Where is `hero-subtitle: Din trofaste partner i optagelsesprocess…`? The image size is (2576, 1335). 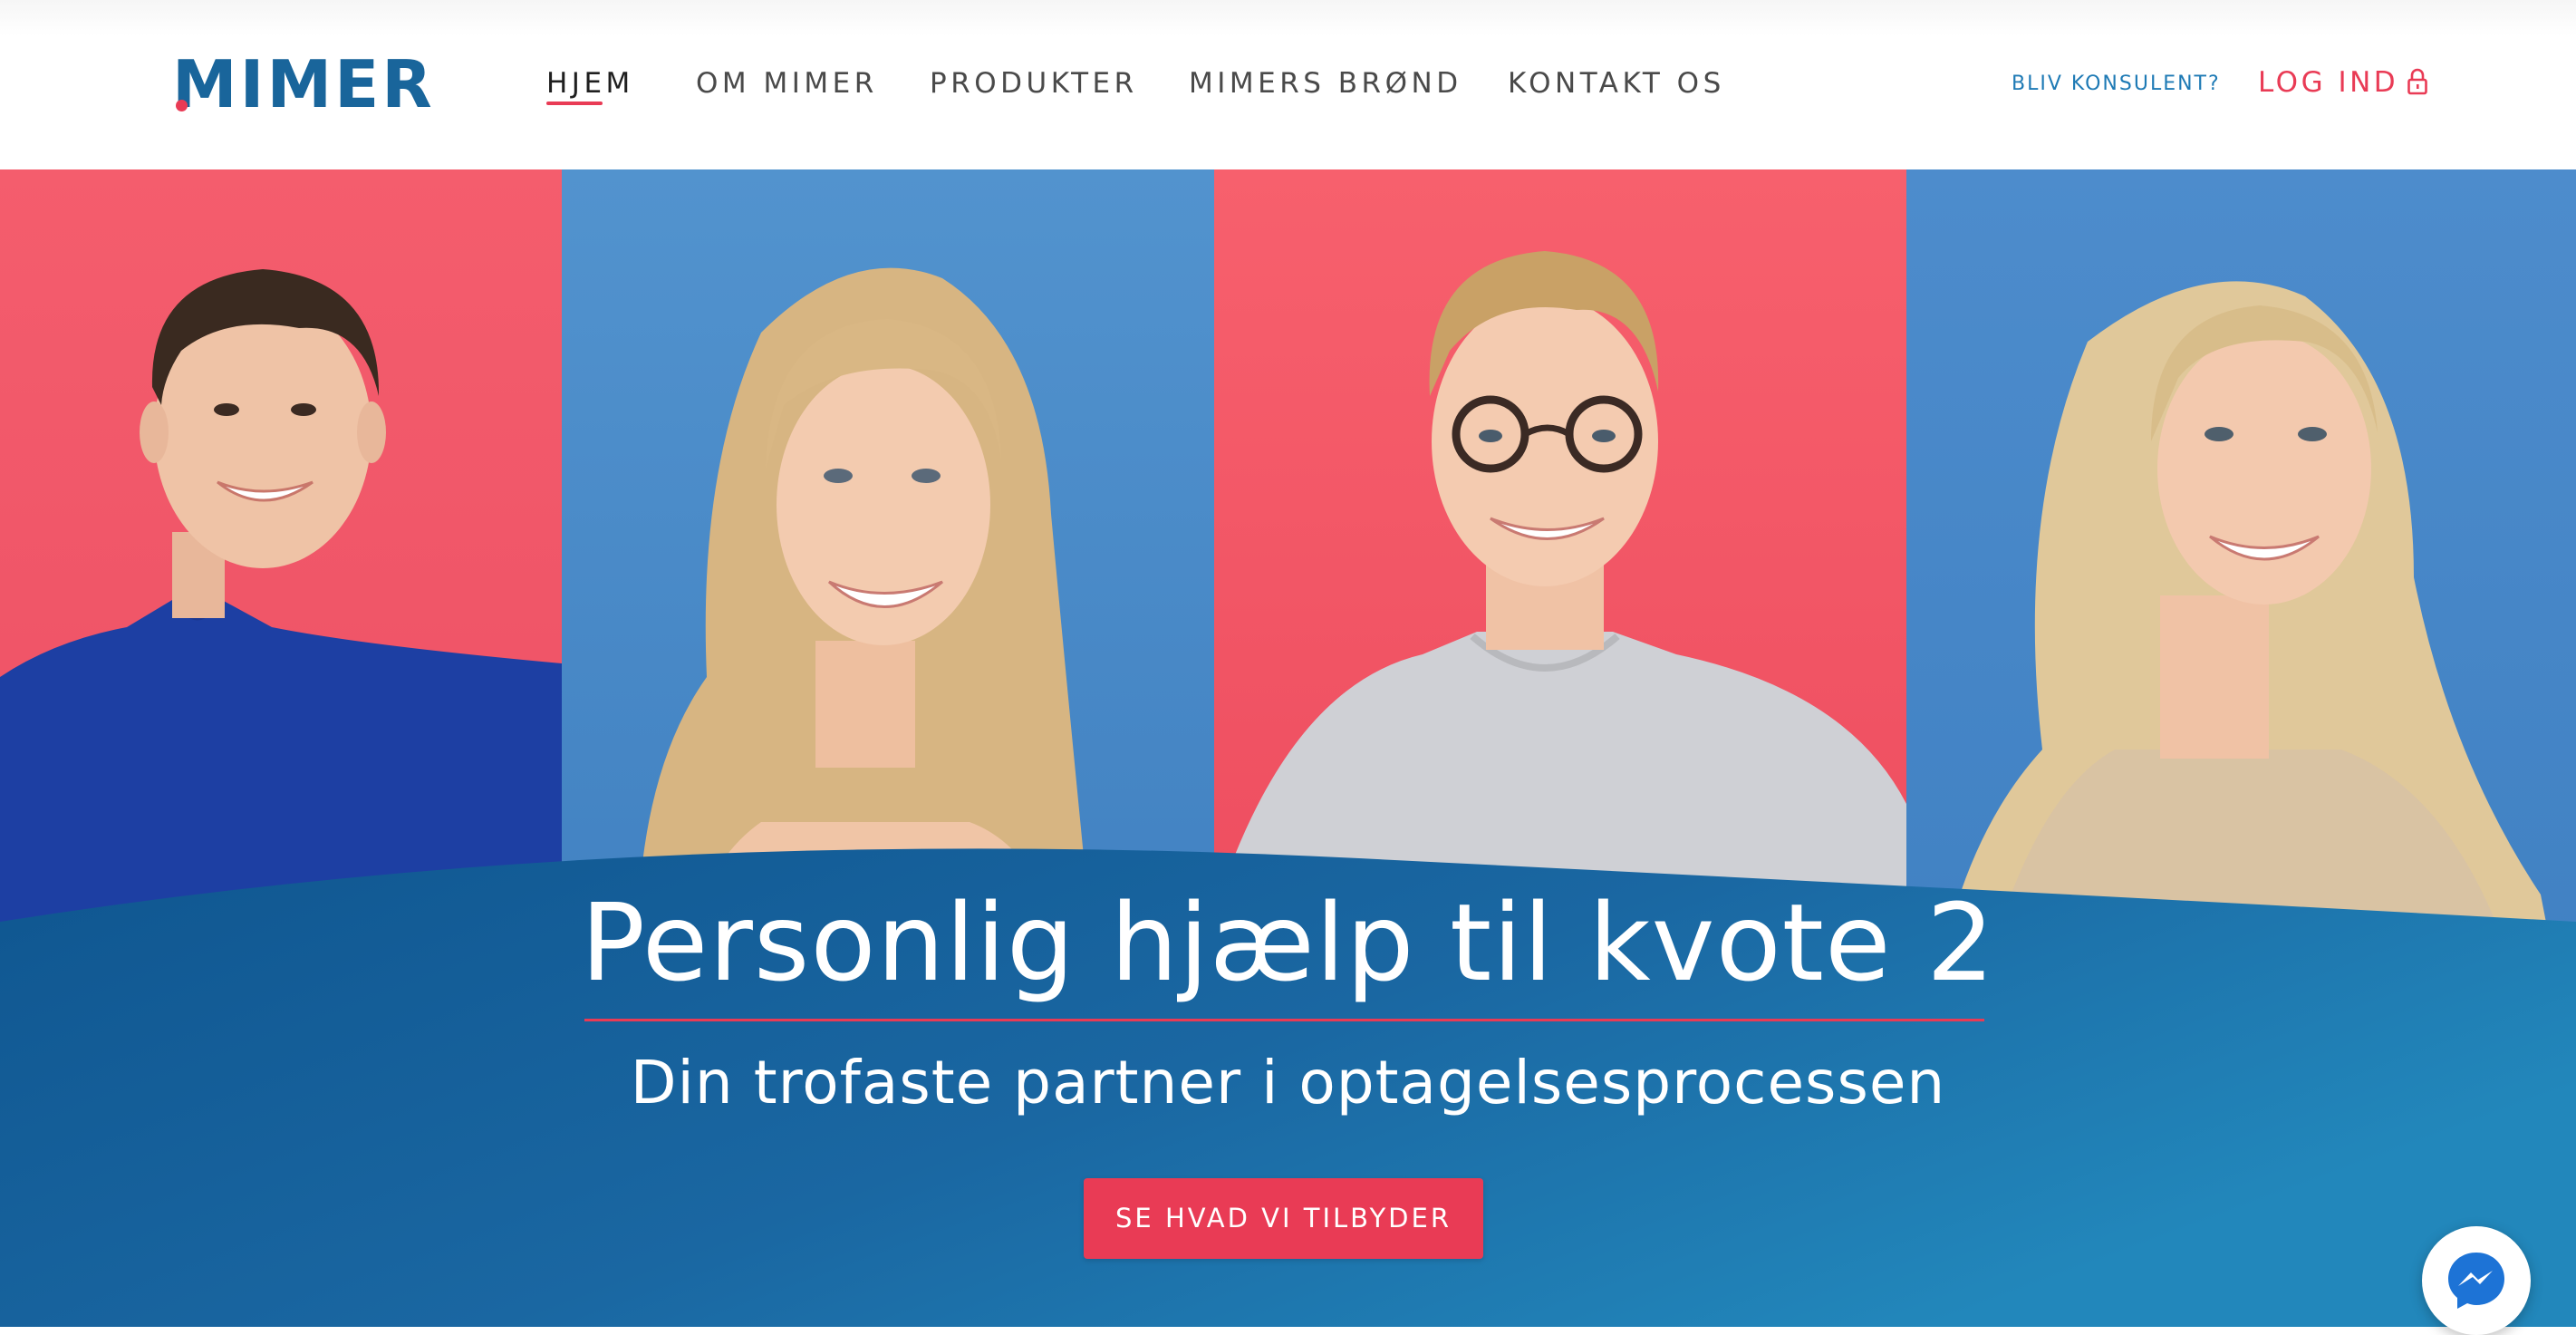
hero-subtitle: Din trofaste partner i optagelsesprocess… is located at coordinates (1288, 1082).